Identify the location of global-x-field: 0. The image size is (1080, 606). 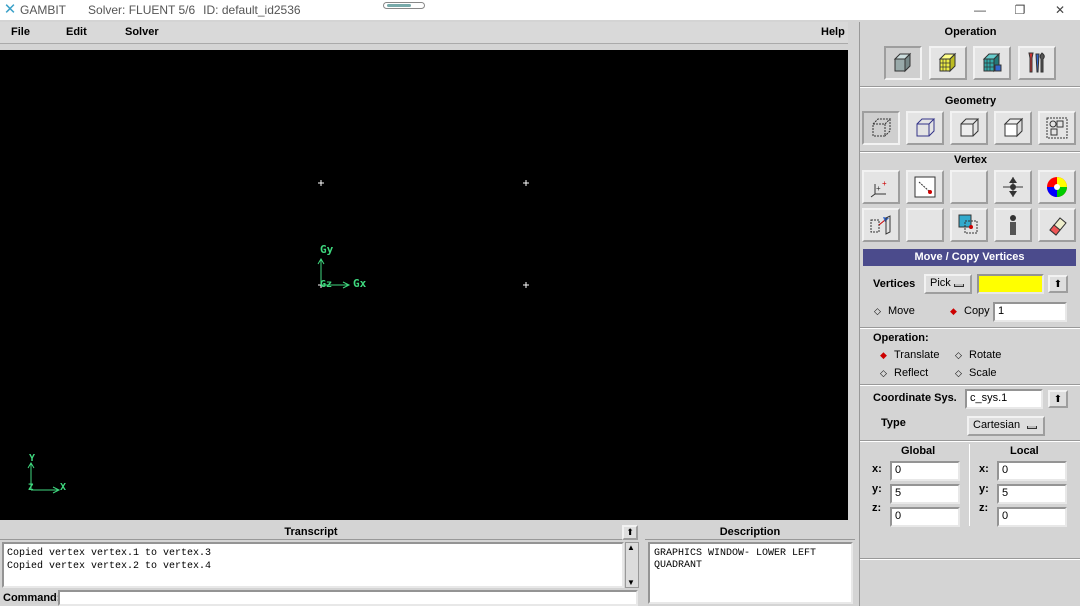
(925, 471).